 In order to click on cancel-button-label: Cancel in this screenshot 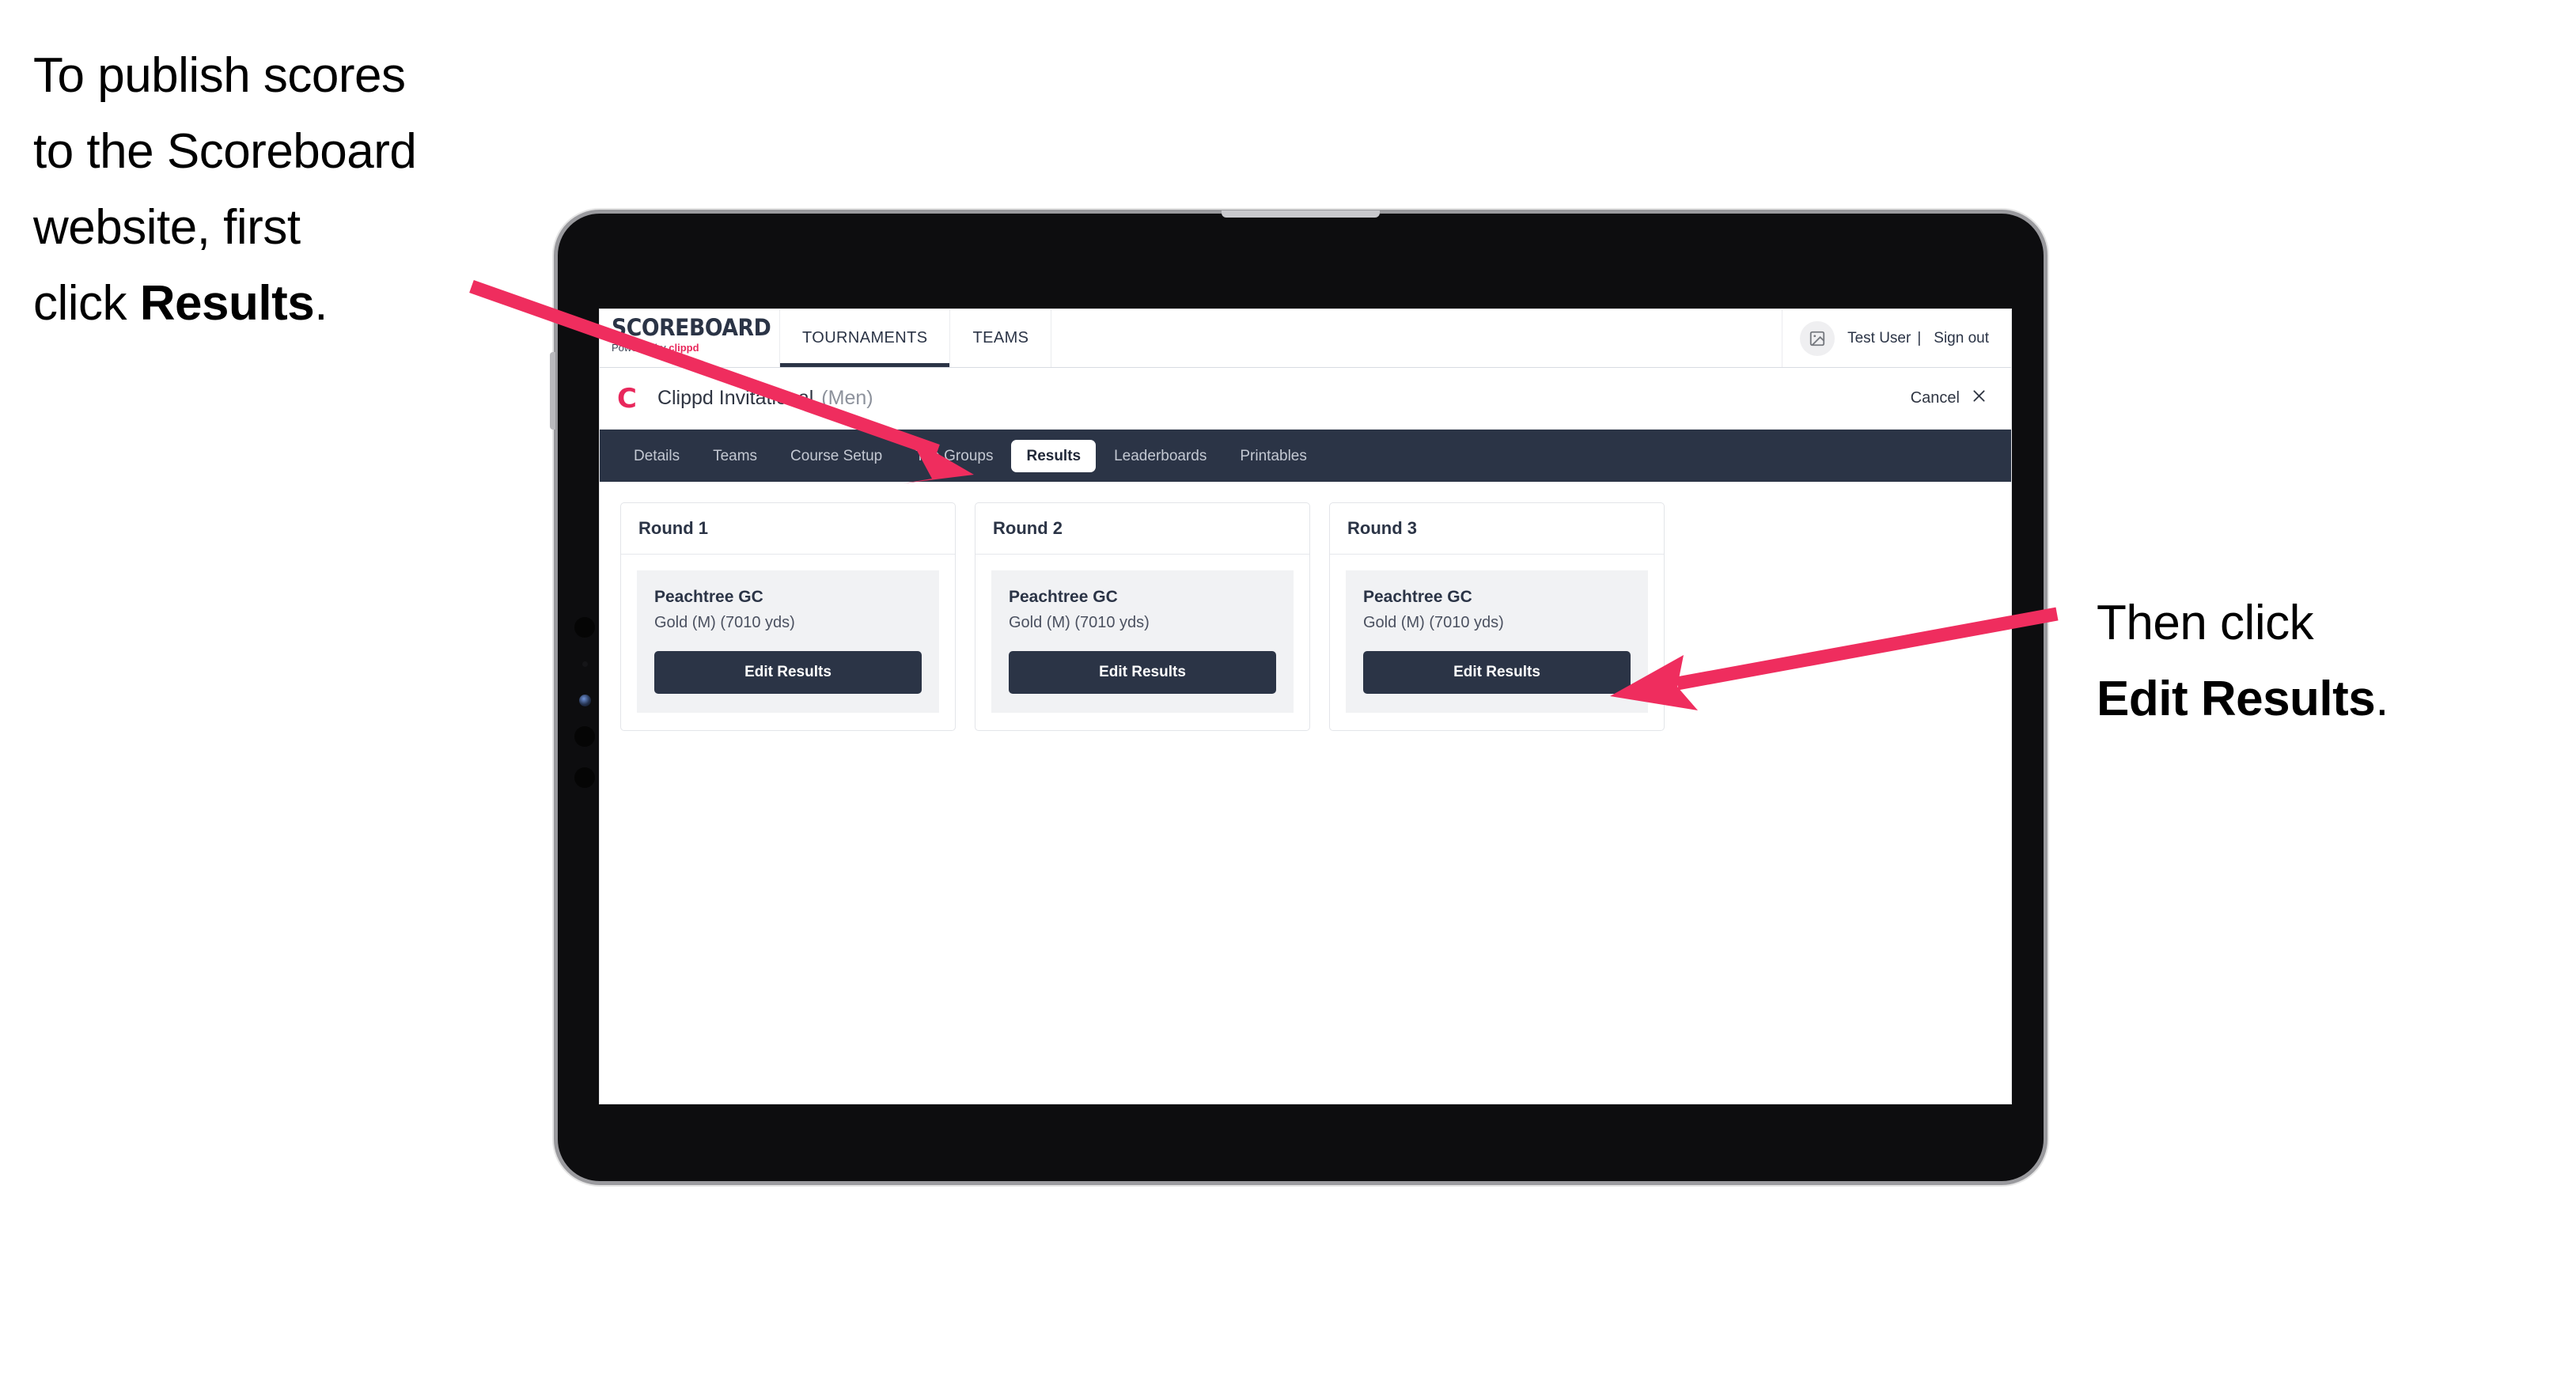, I will do `click(1935, 398)`.